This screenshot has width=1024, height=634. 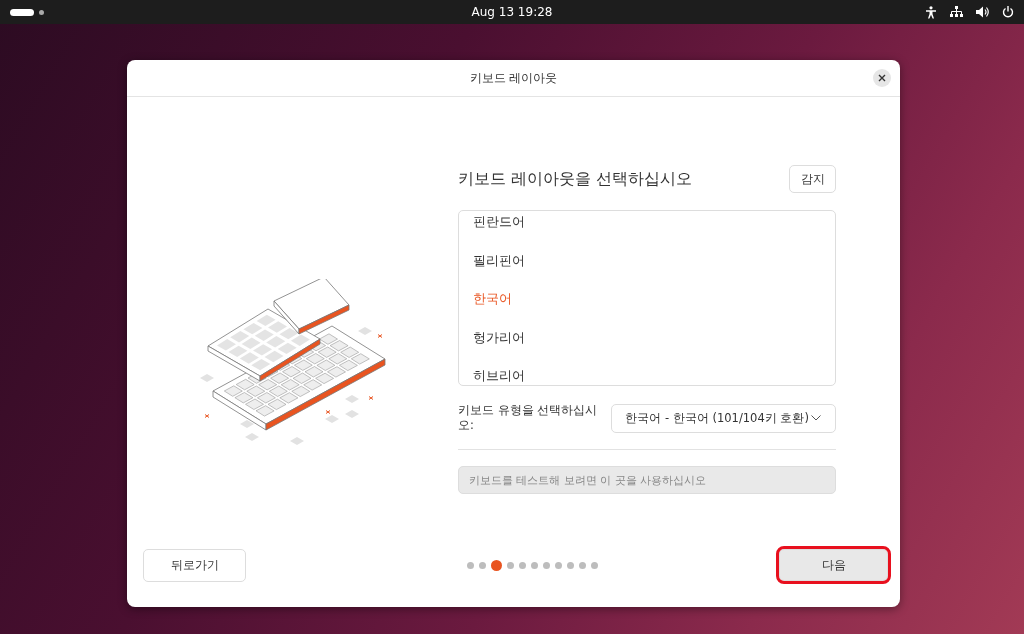 I want to click on layout-item: 히브리어, so click(x=647, y=371).